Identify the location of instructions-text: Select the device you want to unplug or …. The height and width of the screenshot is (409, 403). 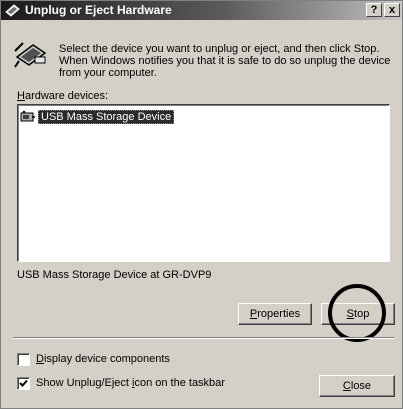
(225, 61).